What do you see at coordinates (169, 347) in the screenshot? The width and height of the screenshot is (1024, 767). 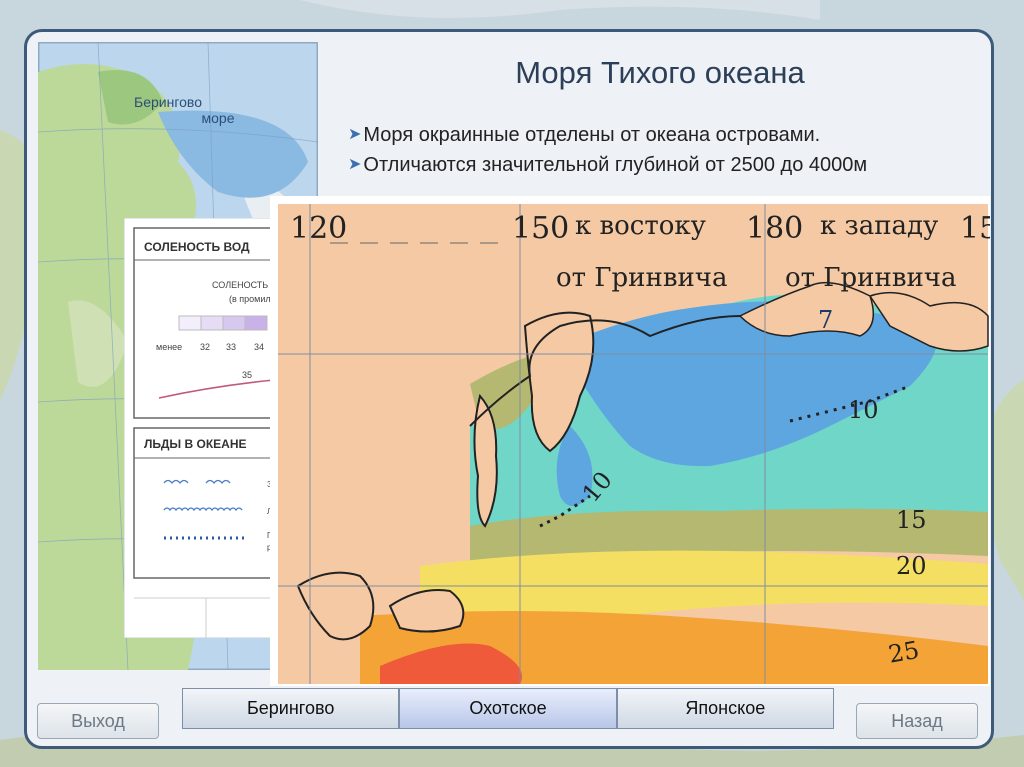 I see `scale-prefix: менее` at bounding box center [169, 347].